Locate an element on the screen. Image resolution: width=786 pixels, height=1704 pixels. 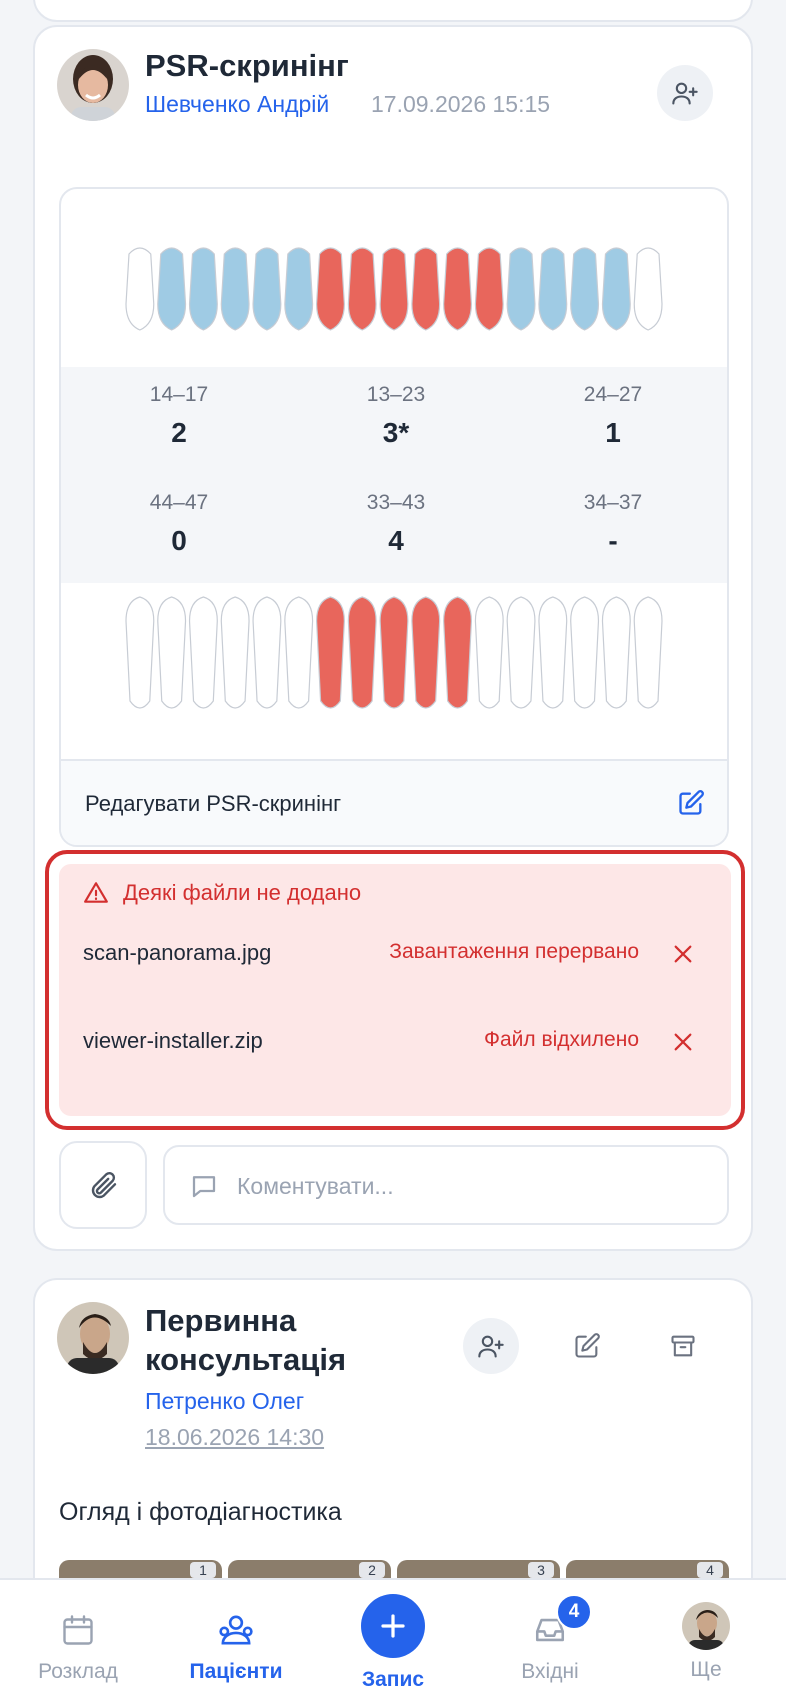
card-title-line2: консультація is located at coordinates (246, 1359).